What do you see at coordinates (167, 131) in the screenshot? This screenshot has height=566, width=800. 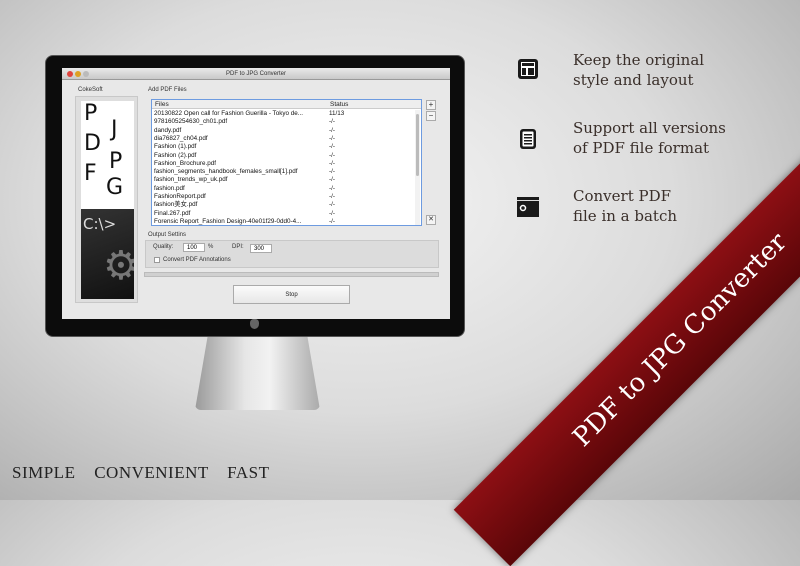 I see `file-row-name: dandy.pdf` at bounding box center [167, 131].